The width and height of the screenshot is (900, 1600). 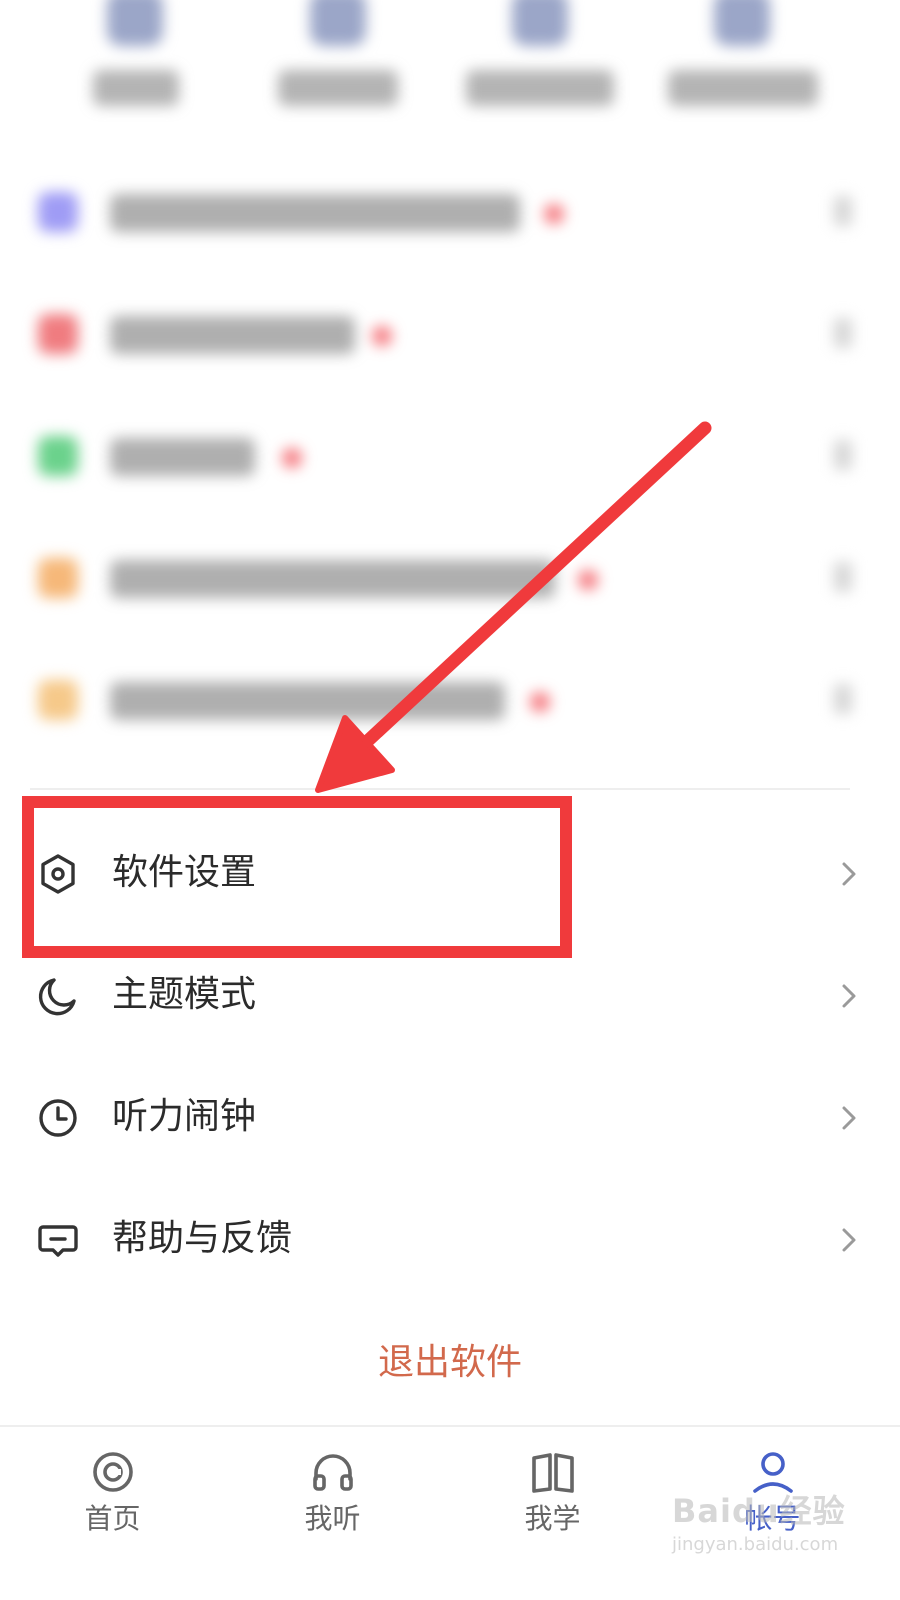 I want to click on menu-item-help-feedback: 帮助与反馈, so click(x=450, y=1239).